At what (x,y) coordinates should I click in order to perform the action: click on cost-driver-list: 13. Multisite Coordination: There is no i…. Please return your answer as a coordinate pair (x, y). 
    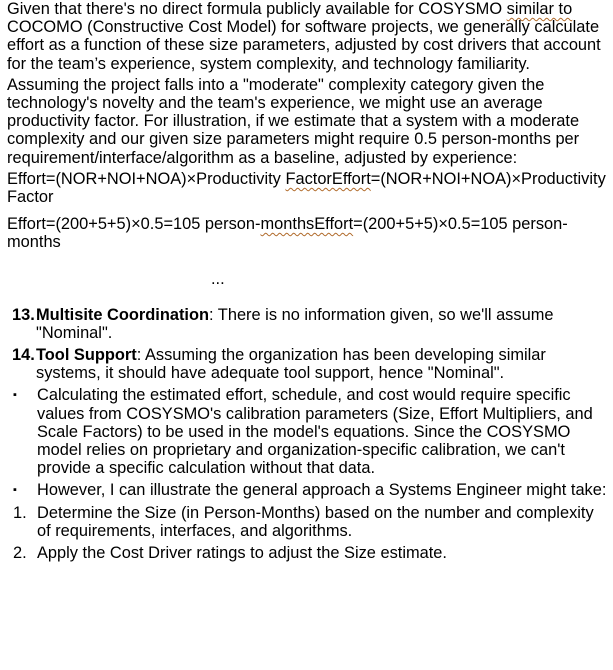
    Looking at the image, I should click on (307, 344).